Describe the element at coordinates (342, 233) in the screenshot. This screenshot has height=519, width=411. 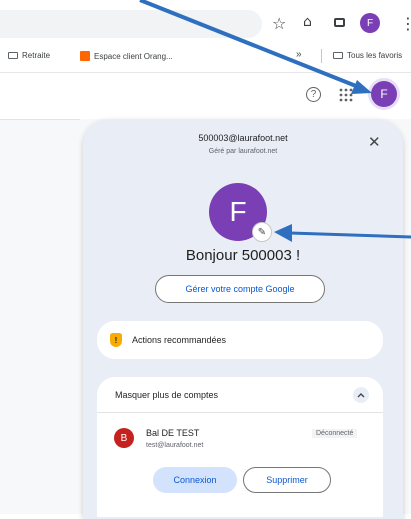
I see `arrow-to-edit-icon` at that location.